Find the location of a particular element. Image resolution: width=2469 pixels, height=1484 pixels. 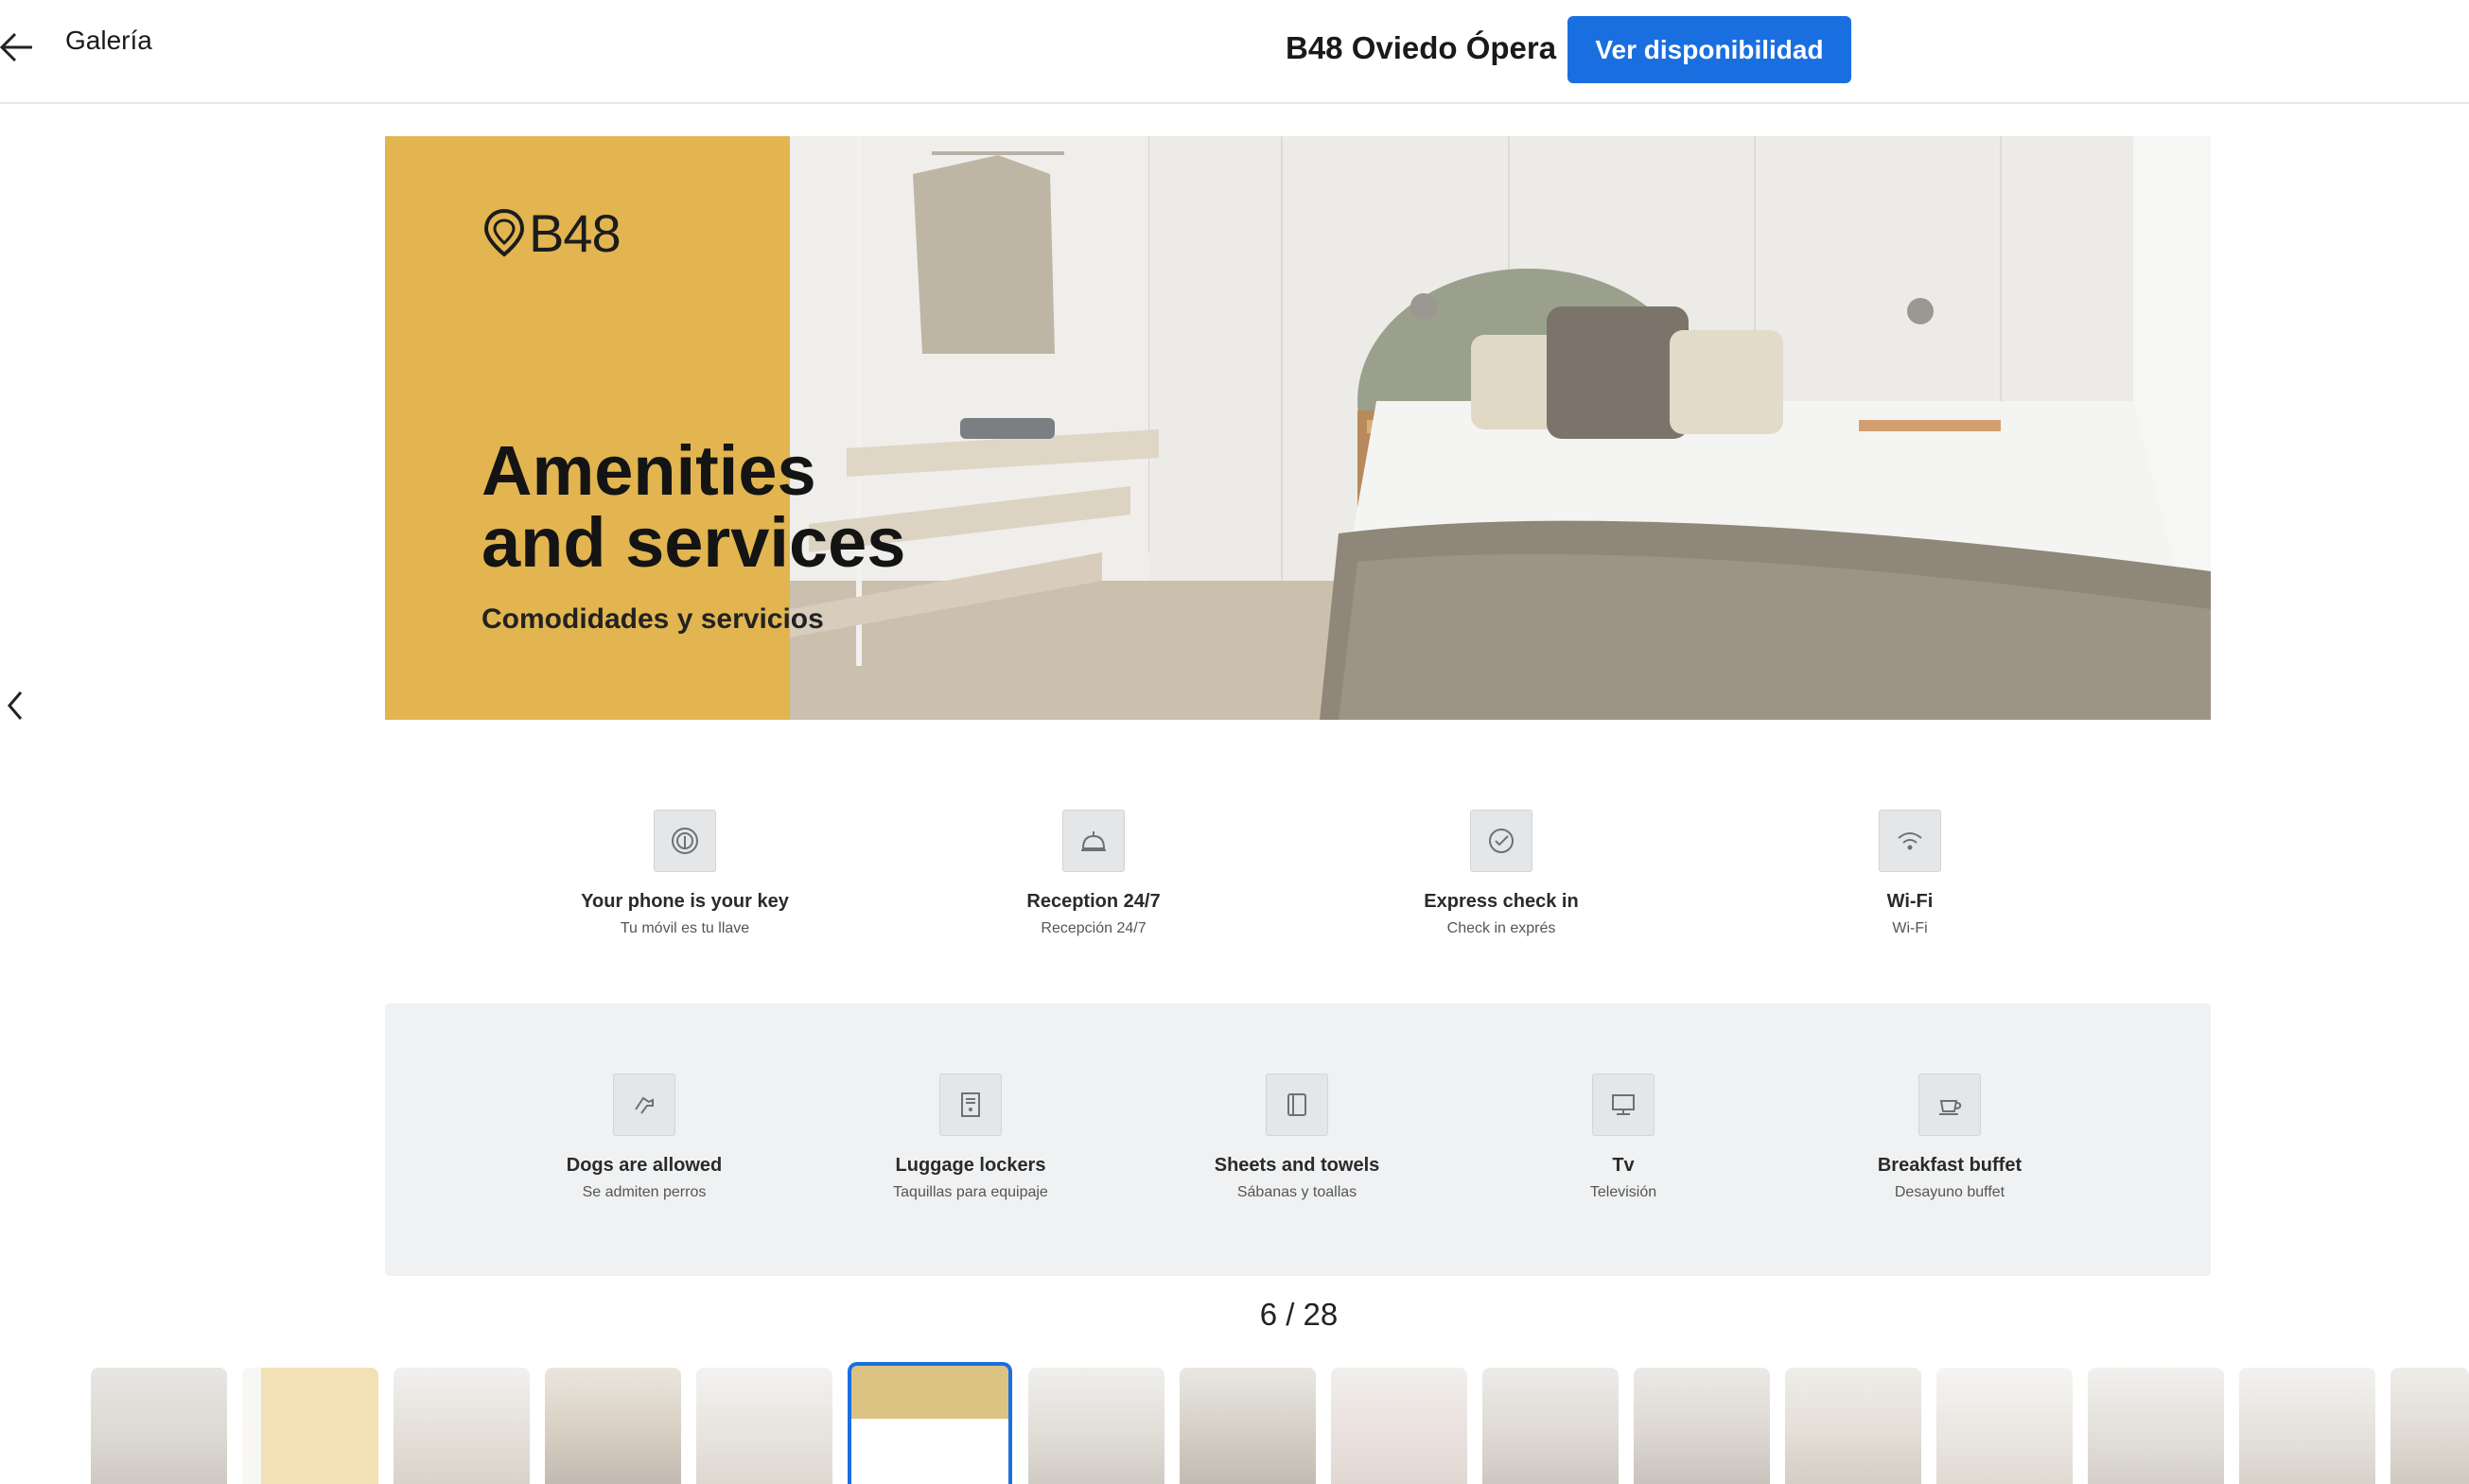

amenity-subtitle: Taquillas para equipaje is located at coordinates (970, 1192).